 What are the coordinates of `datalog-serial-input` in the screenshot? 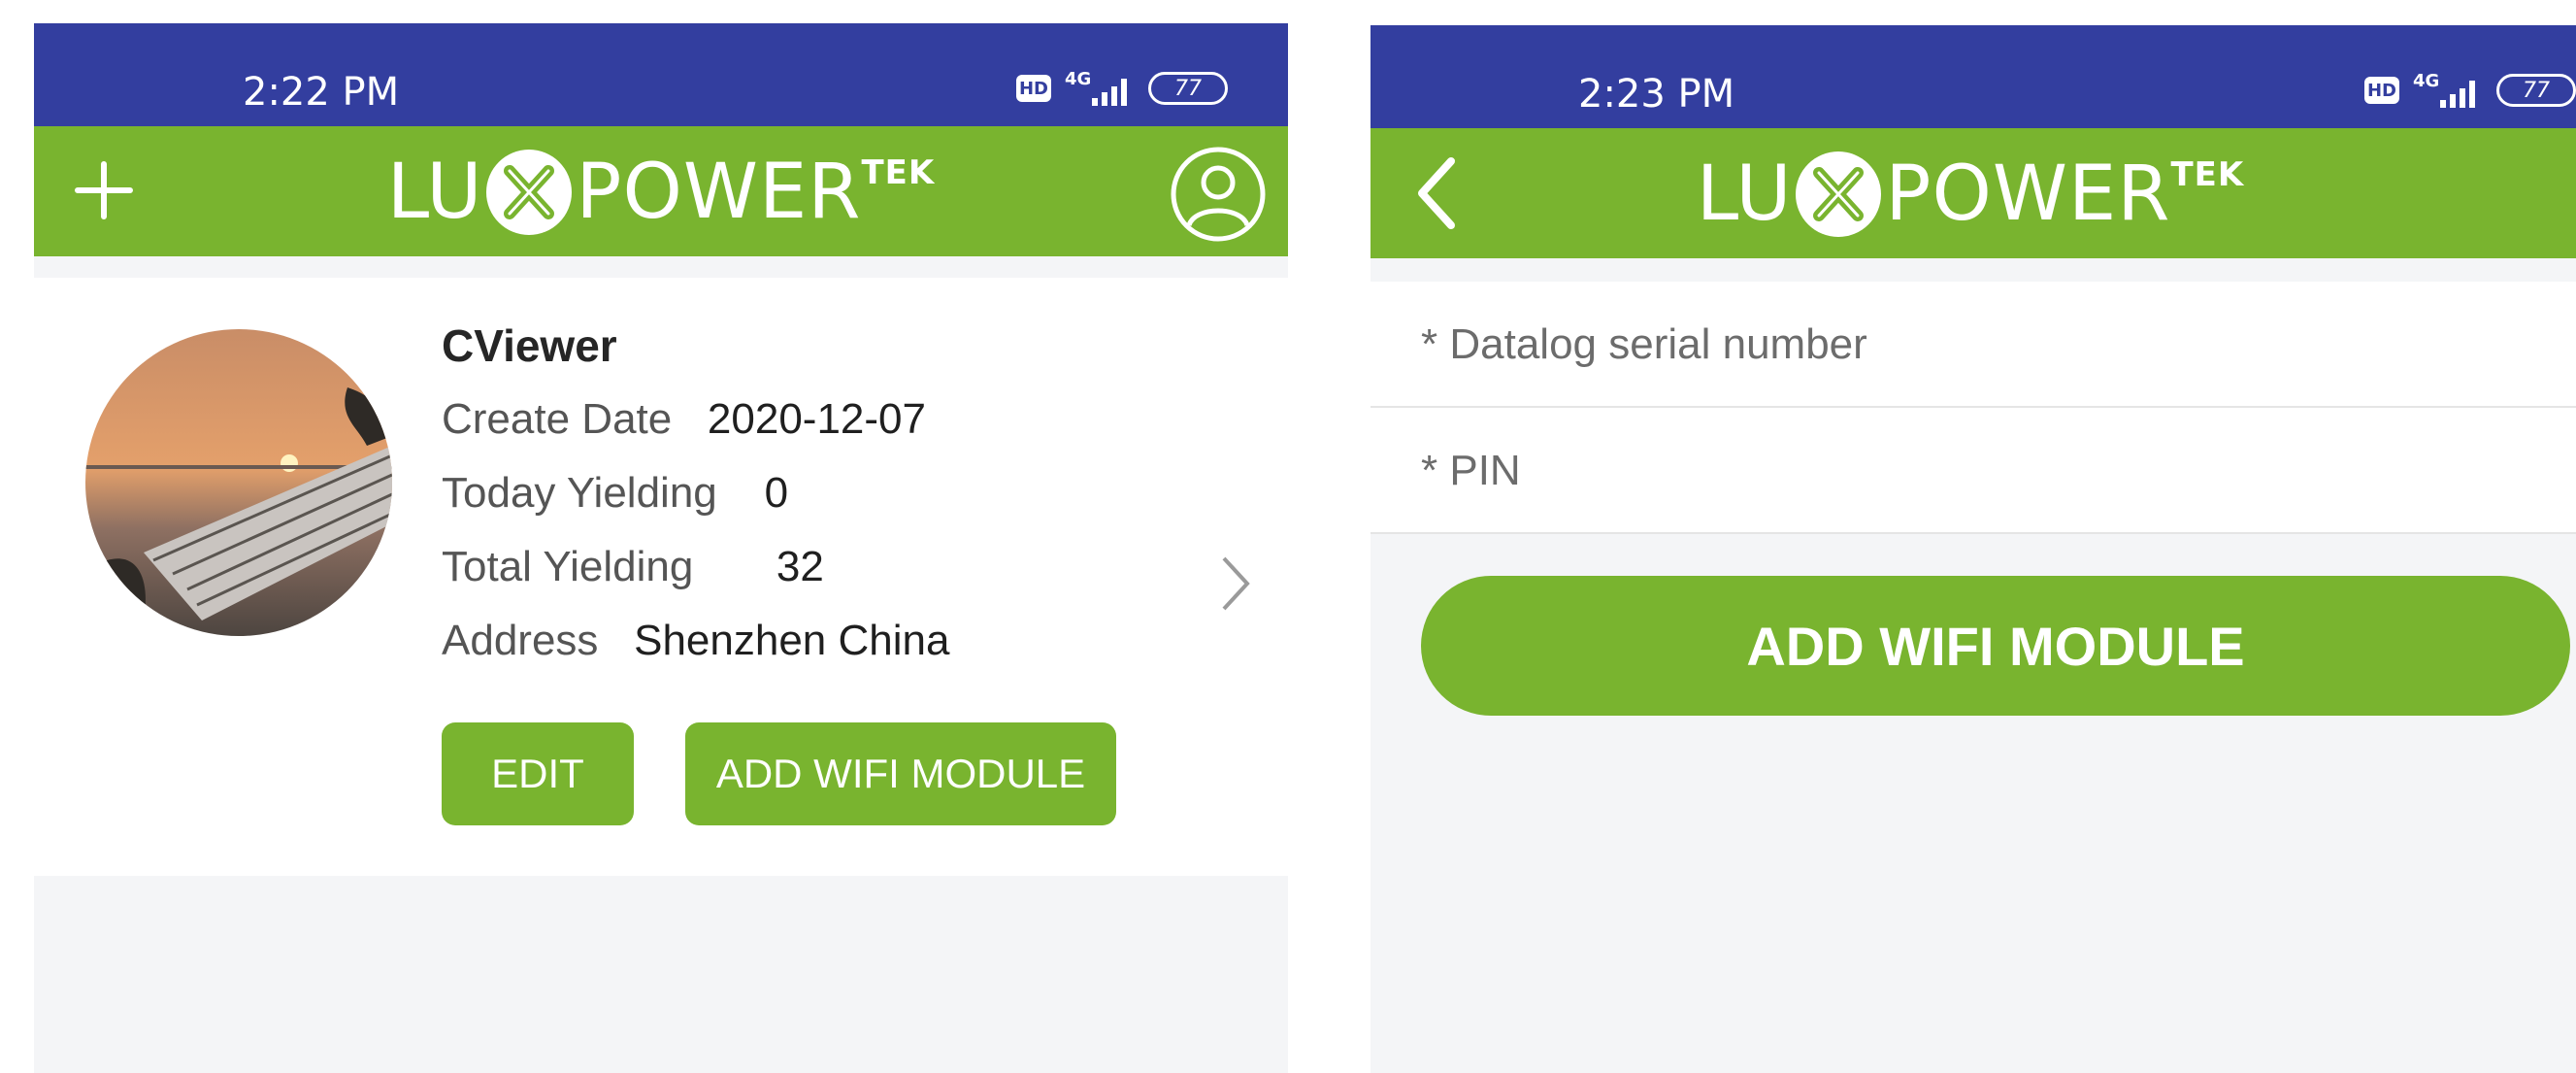 It's located at (1955, 345).